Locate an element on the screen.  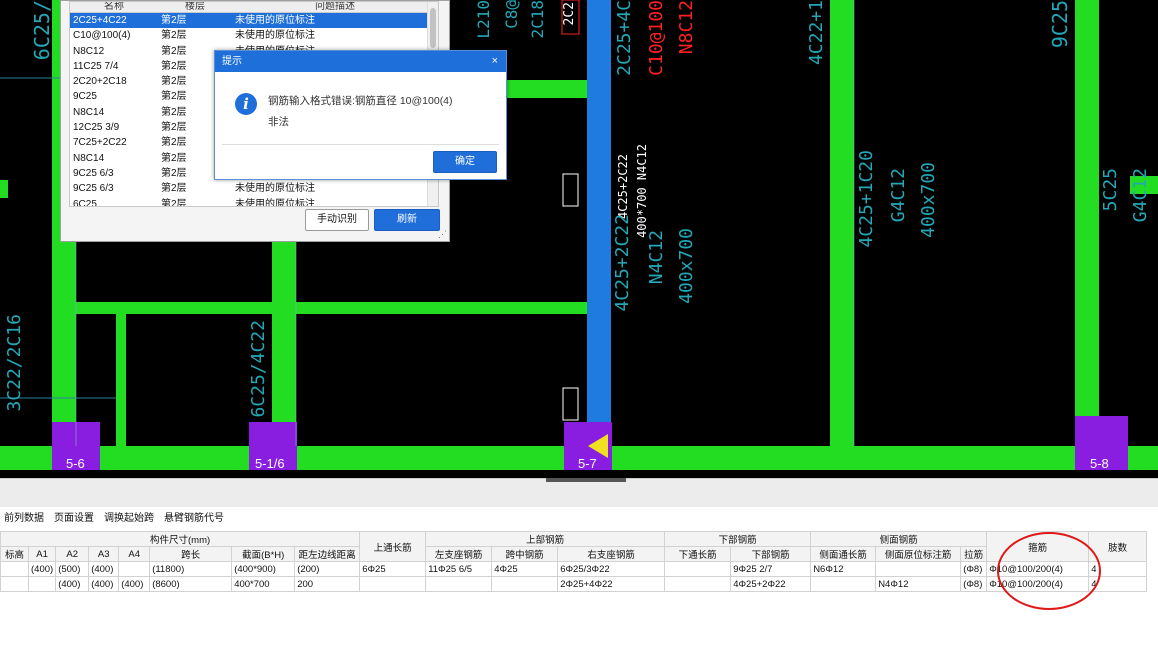
cell-a2: (500) is located at coordinates (72, 569).